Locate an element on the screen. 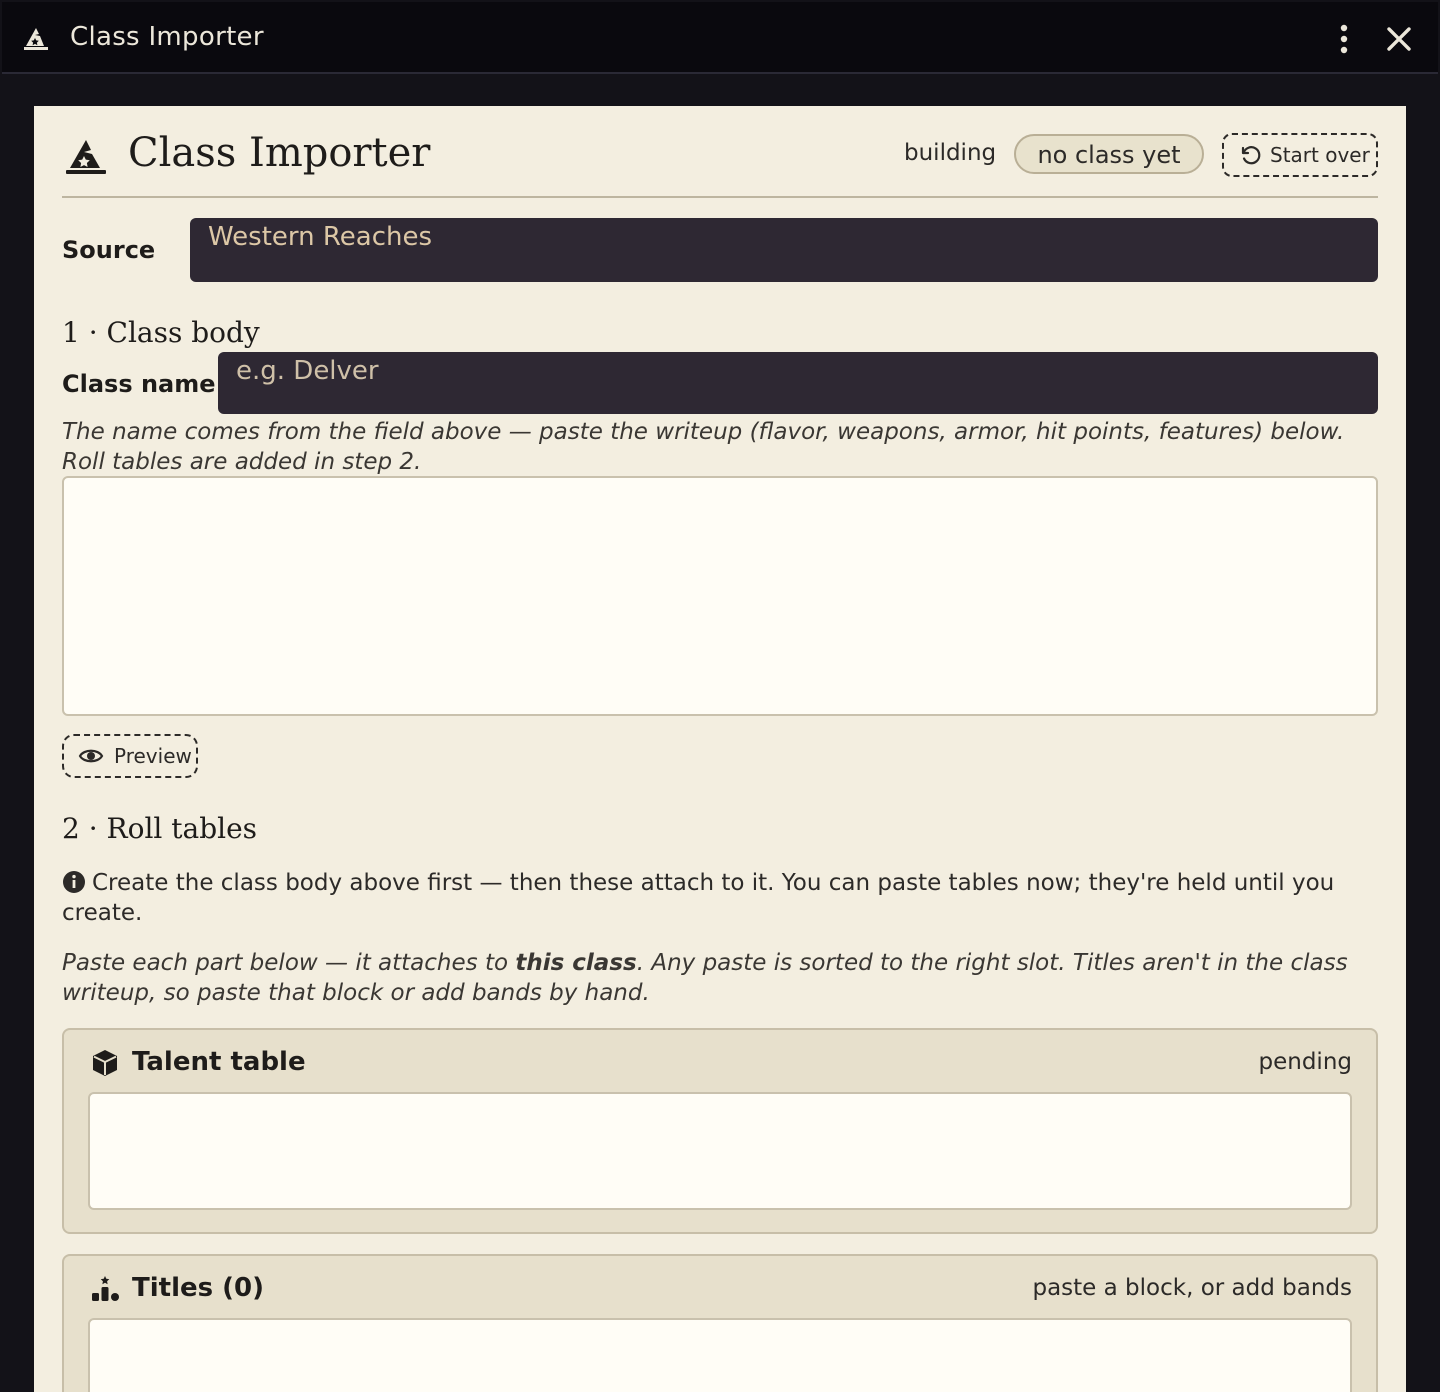  undo-icon is located at coordinates (1251, 155).